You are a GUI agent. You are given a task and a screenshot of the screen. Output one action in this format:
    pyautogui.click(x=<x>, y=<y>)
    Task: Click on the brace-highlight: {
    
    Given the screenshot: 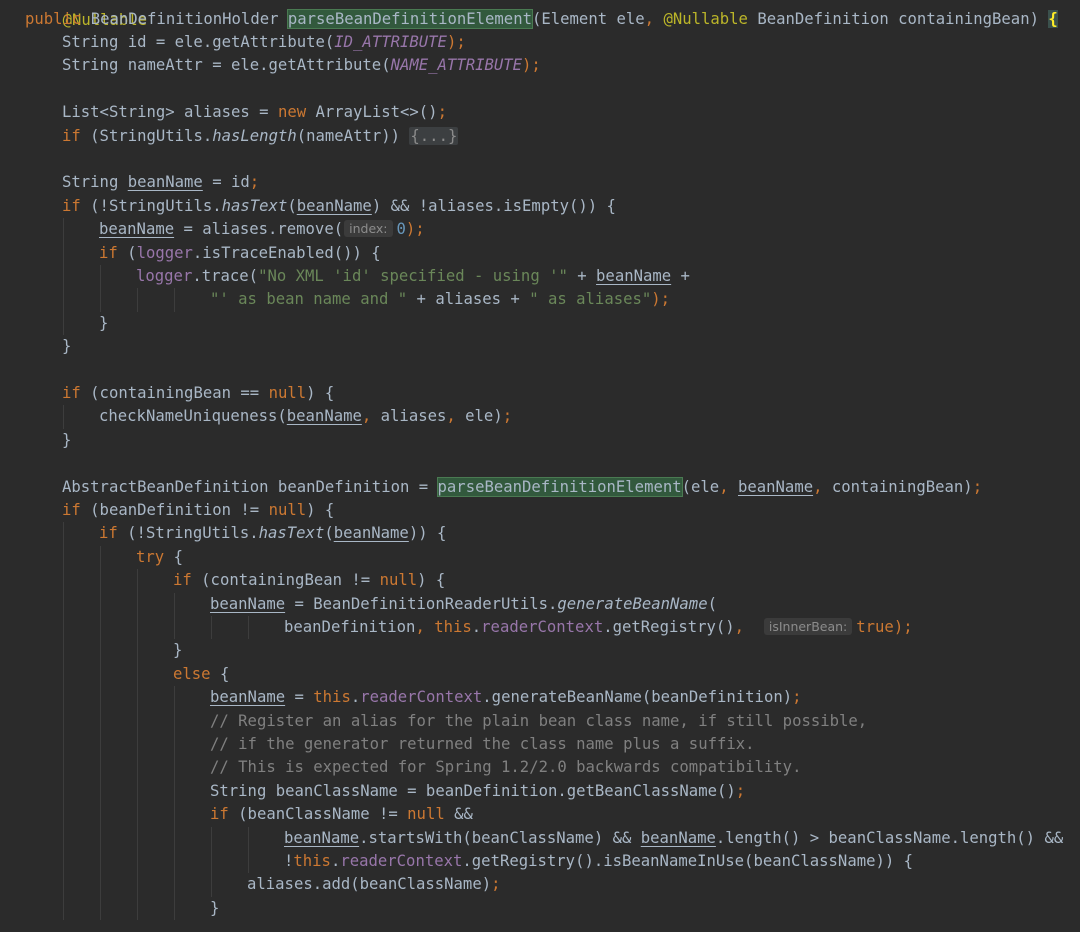 What is the action you would take?
    pyautogui.click(x=1053, y=18)
    